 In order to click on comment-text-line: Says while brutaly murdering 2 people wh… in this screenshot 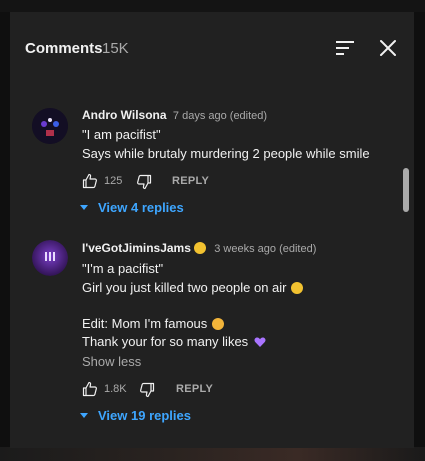, I will do `click(226, 153)`.